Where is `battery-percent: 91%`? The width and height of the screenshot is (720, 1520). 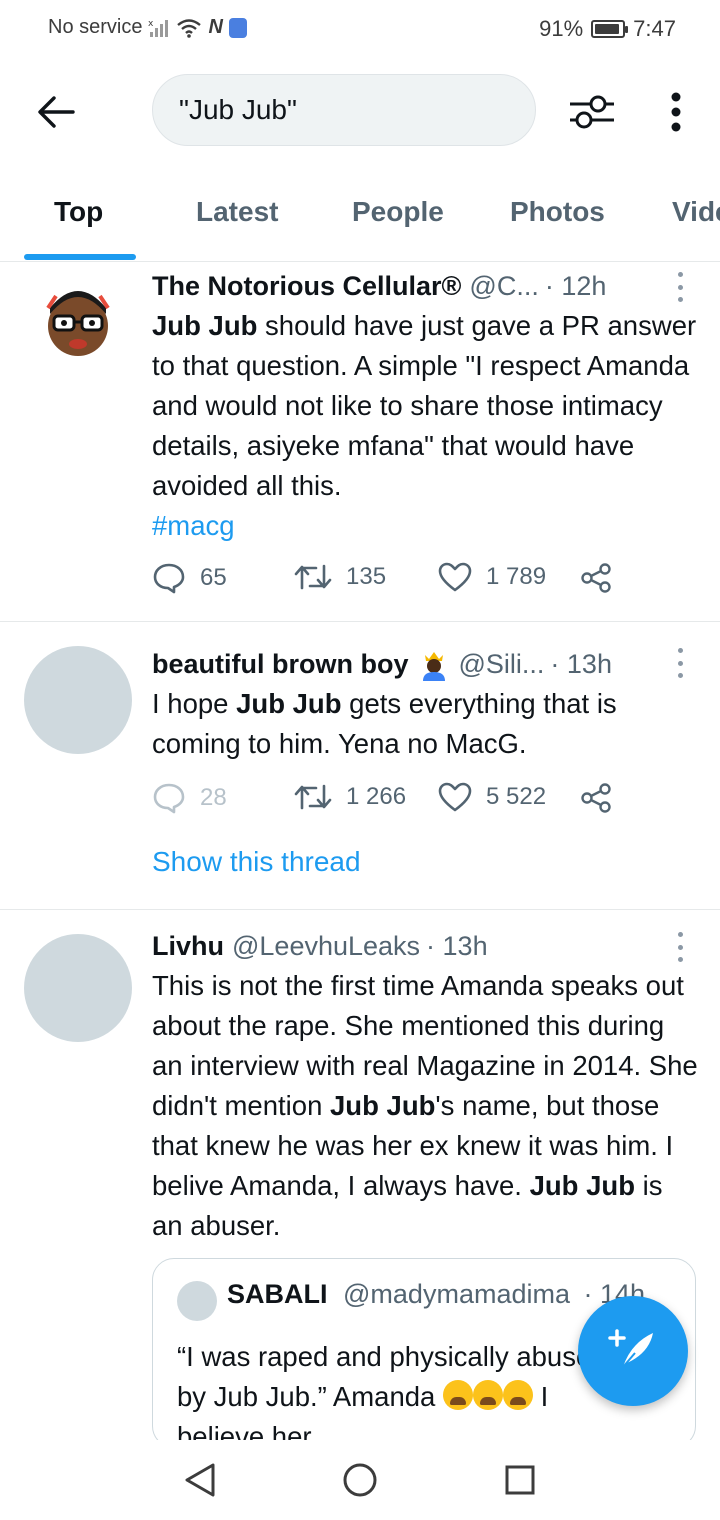
battery-percent: 91% is located at coordinates (561, 28).